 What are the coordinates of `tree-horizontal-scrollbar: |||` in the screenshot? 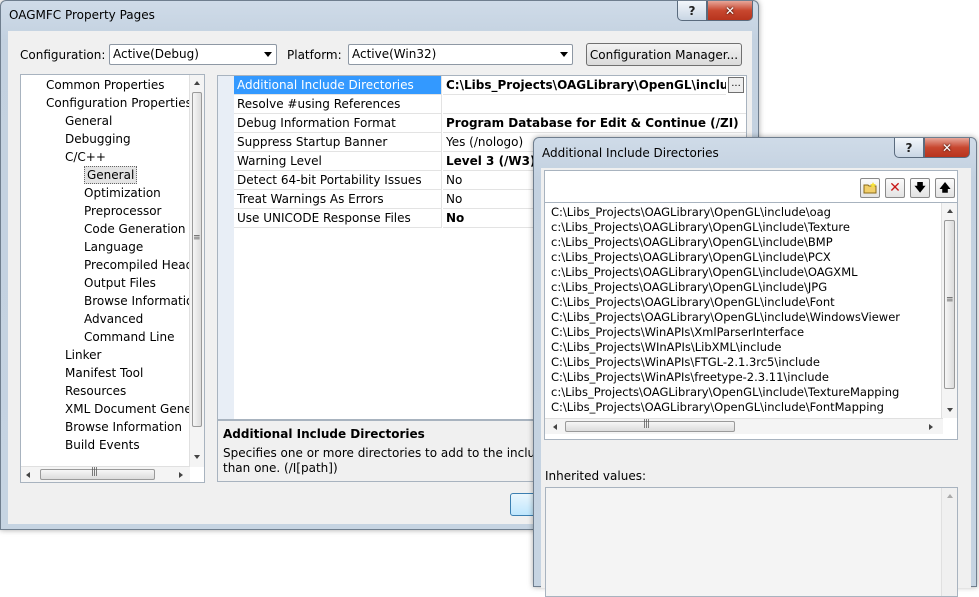 It's located at (105, 474).